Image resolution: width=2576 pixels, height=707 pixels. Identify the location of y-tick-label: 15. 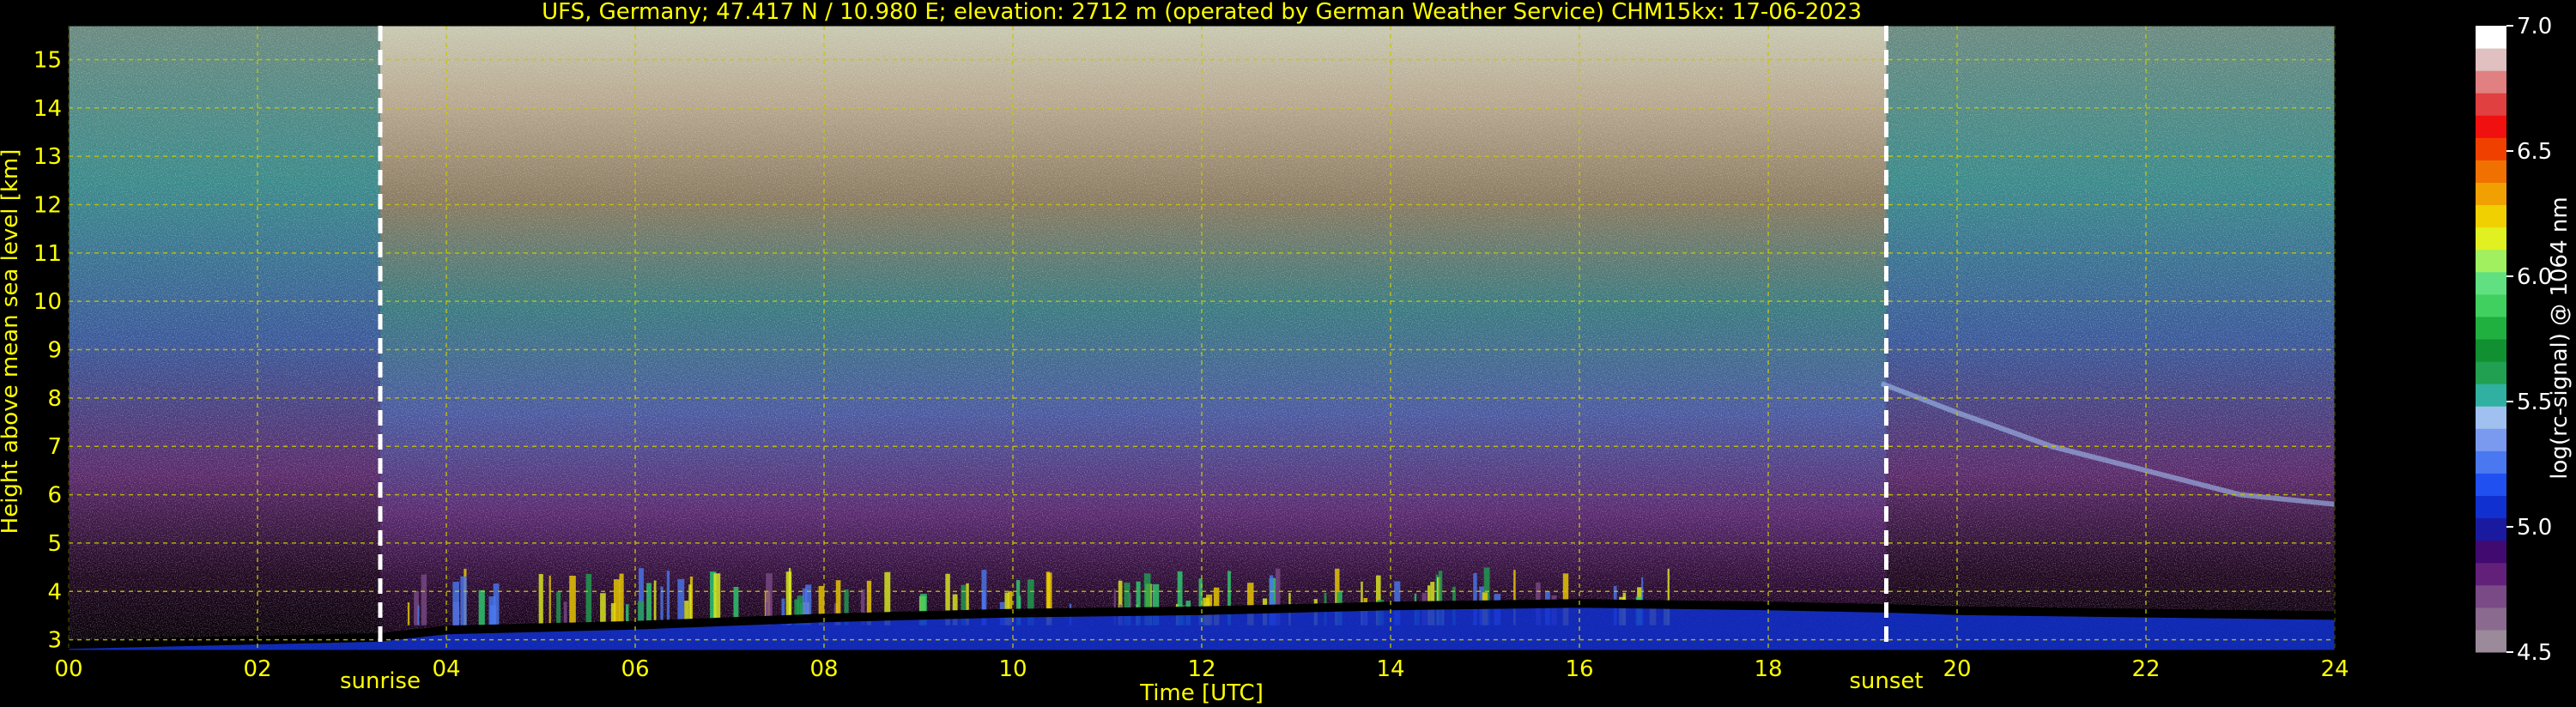
(47, 60).